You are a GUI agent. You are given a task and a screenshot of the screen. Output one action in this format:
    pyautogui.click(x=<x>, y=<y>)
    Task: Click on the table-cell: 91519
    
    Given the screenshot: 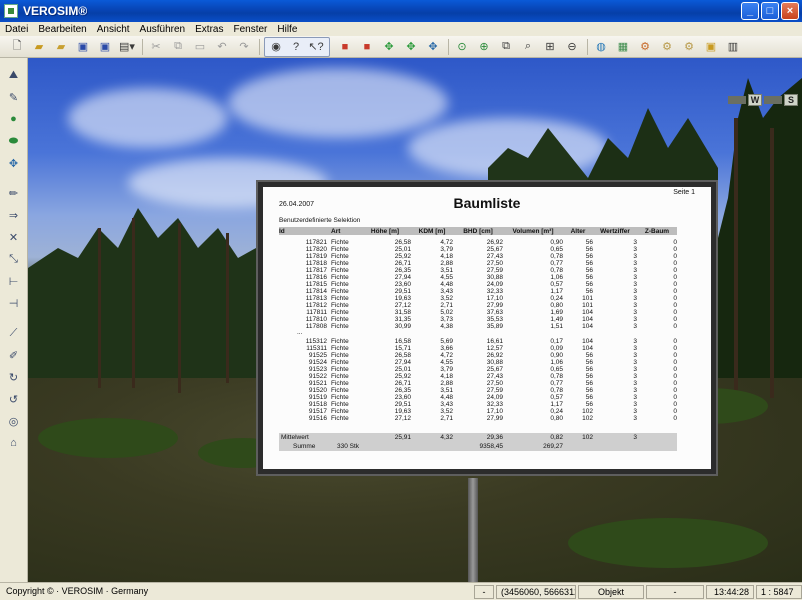 What is the action you would take?
    pyautogui.click(x=317, y=397)
    